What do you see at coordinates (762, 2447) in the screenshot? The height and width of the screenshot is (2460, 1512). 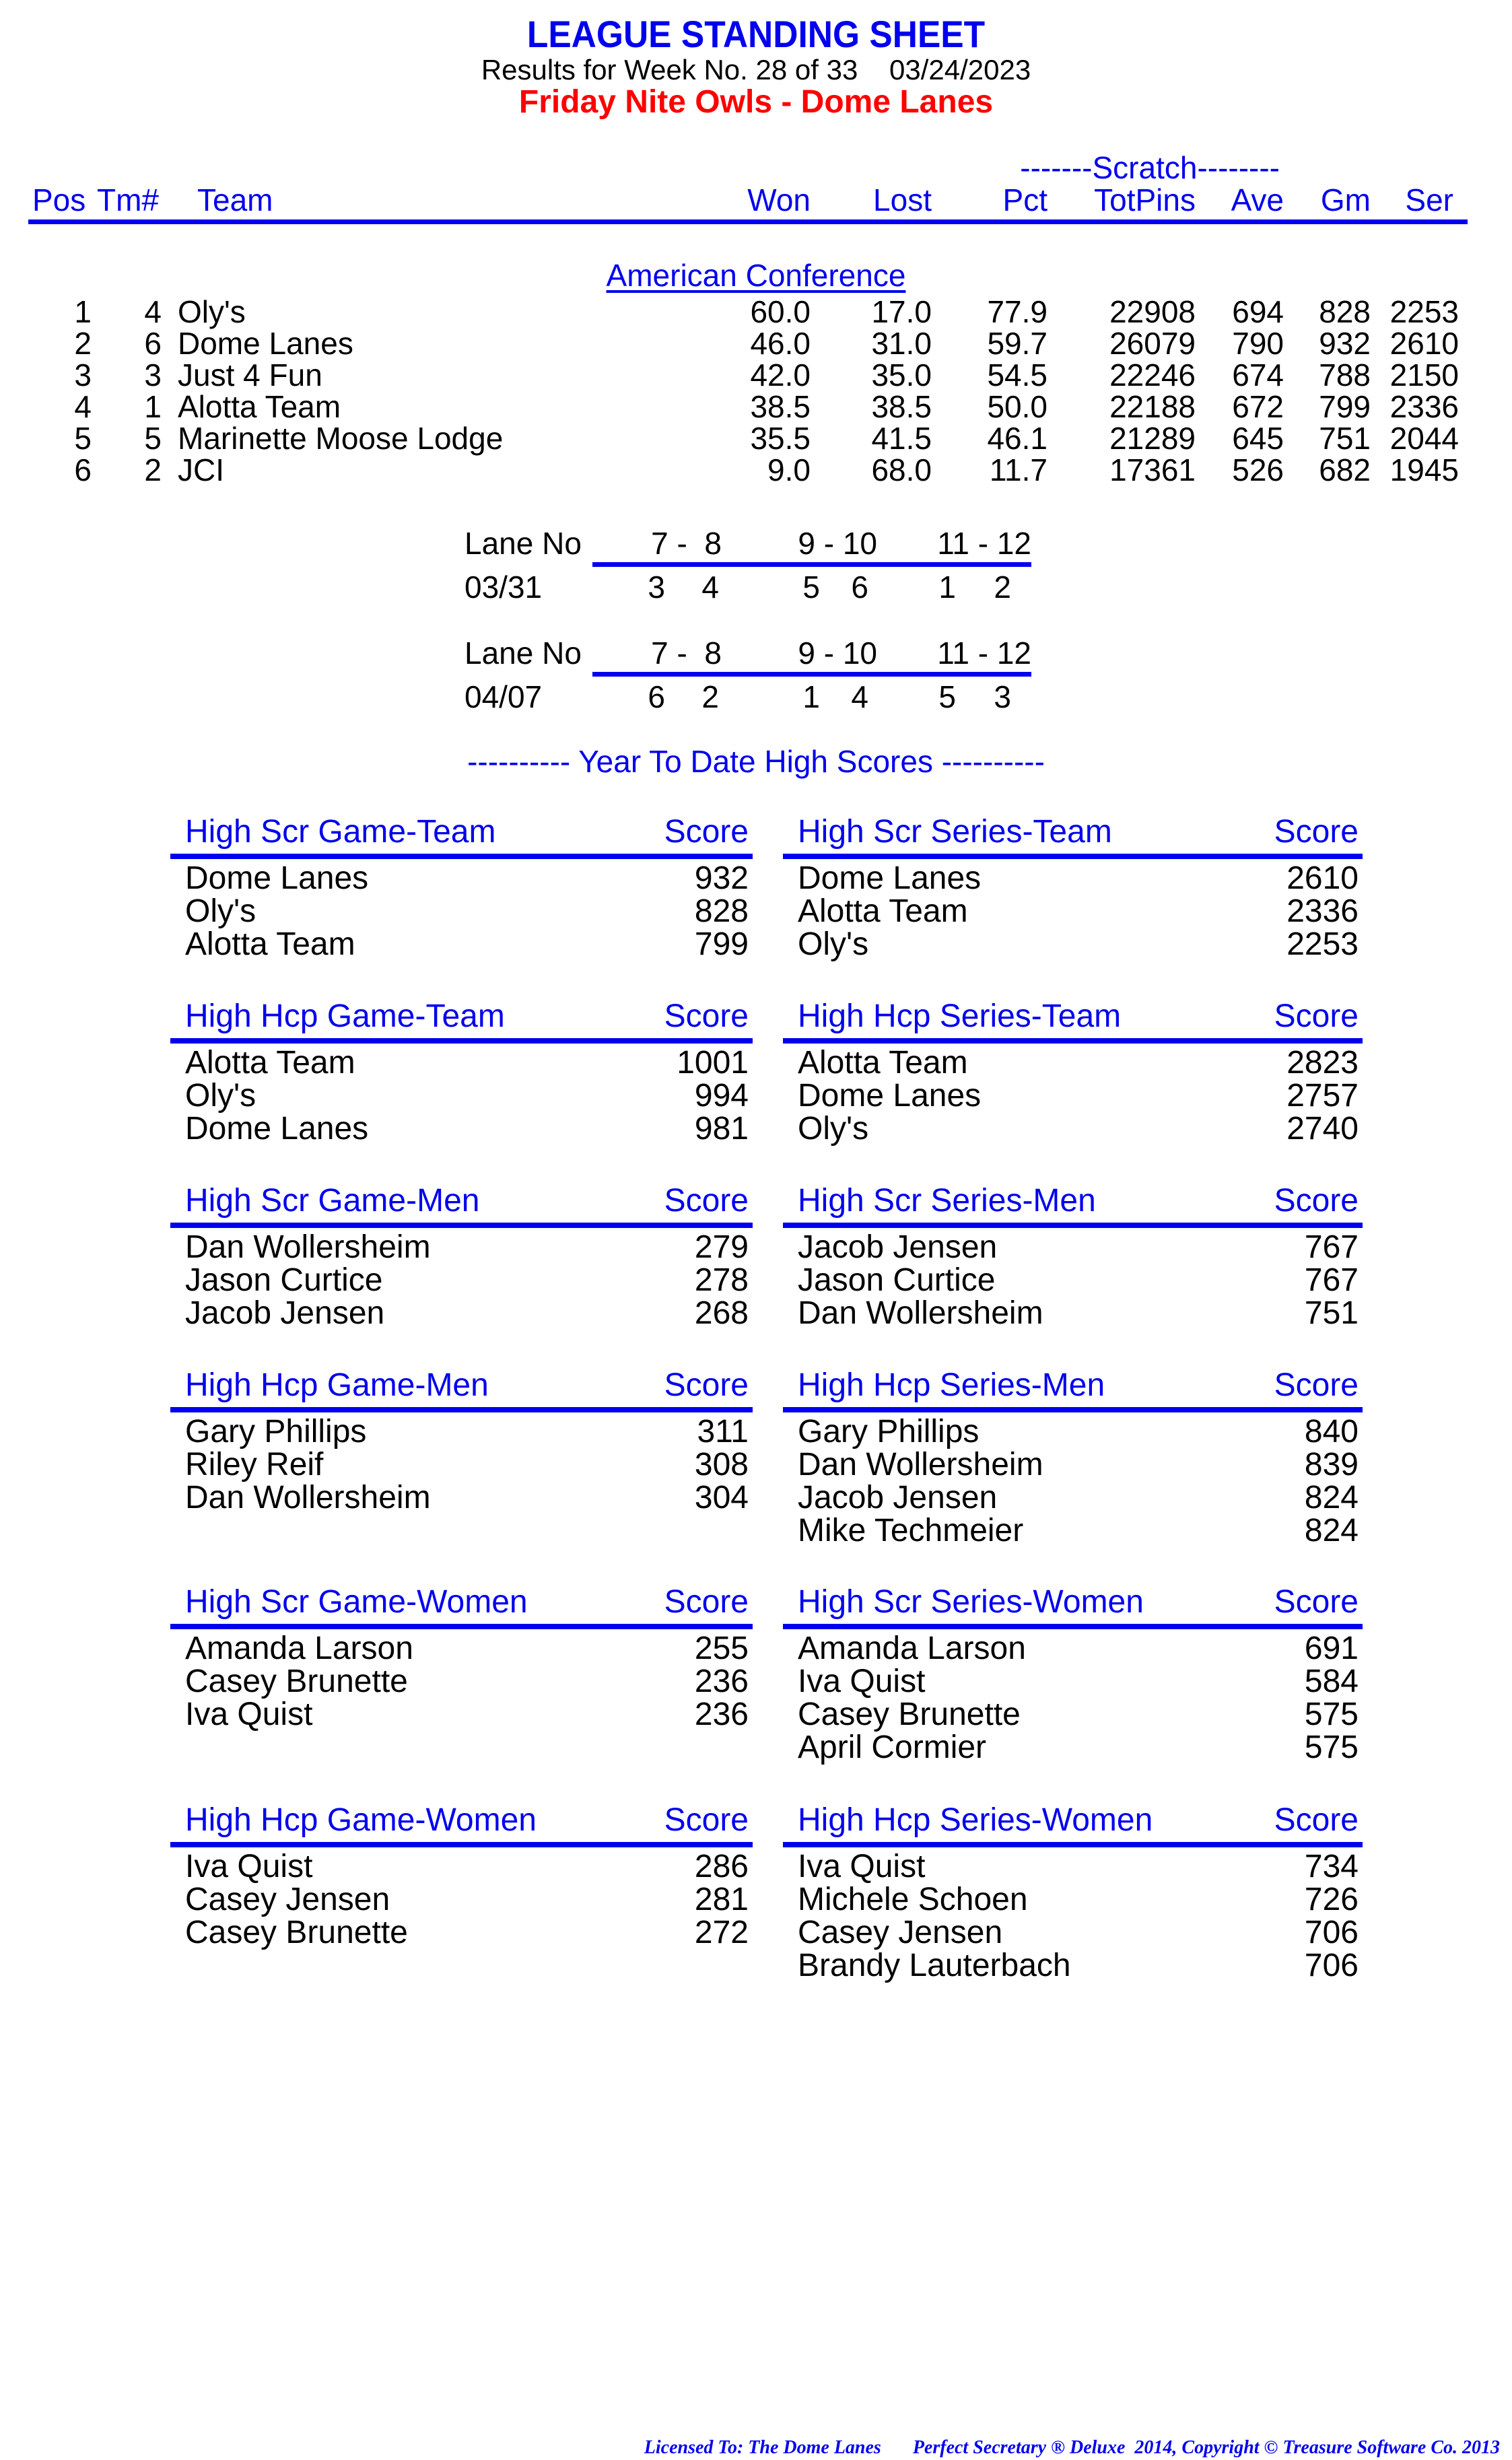 I see `license-text: Licensed To: The Dome Lanes` at bounding box center [762, 2447].